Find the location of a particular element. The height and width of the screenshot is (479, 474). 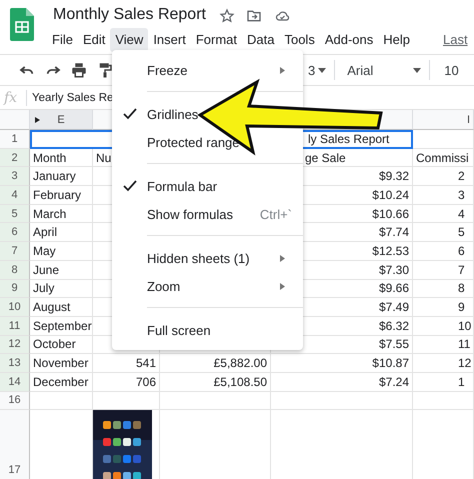

row-number: 3 is located at coordinates (15, 176).